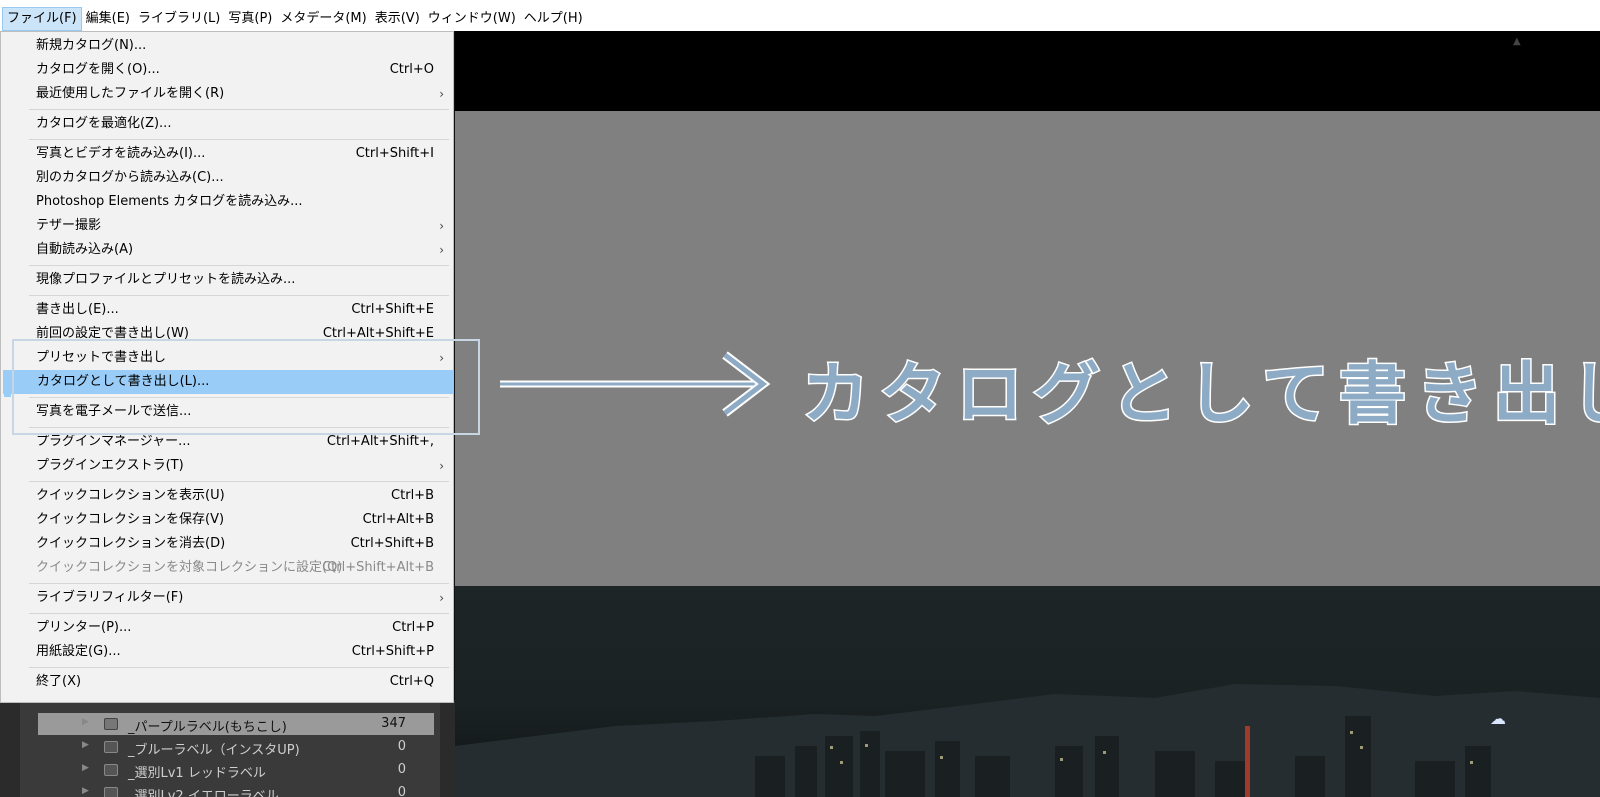  I want to click on menu-window: ウィンドウ(W), so click(472, 19).